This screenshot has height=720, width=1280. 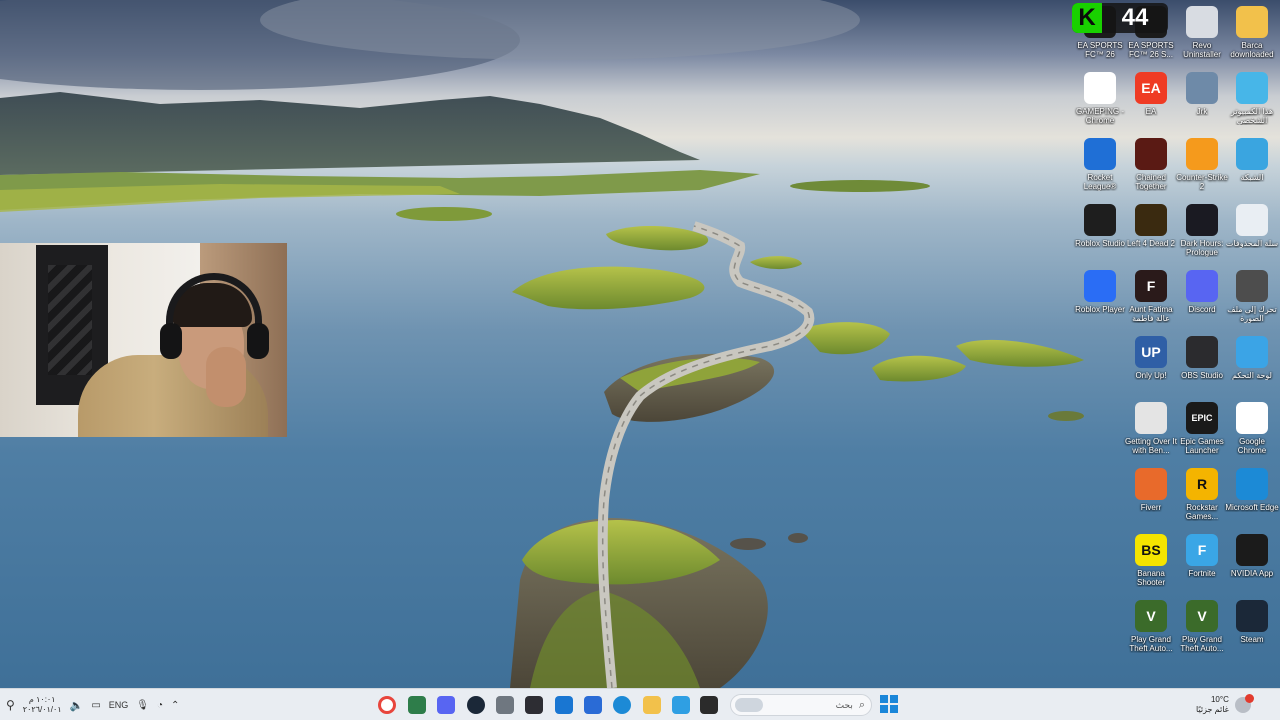 I want to click on desktop-icon-item: هذا الكمبيوتر الشخصي, so click(x=1252, y=104).